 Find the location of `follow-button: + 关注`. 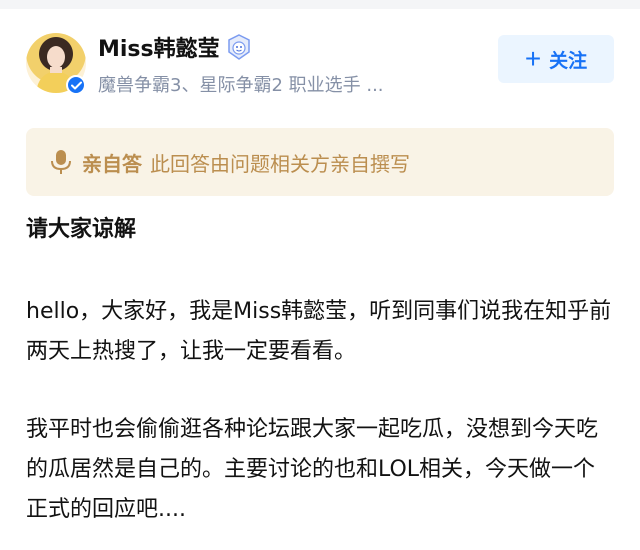

follow-button: + 关注 is located at coordinates (556, 59).